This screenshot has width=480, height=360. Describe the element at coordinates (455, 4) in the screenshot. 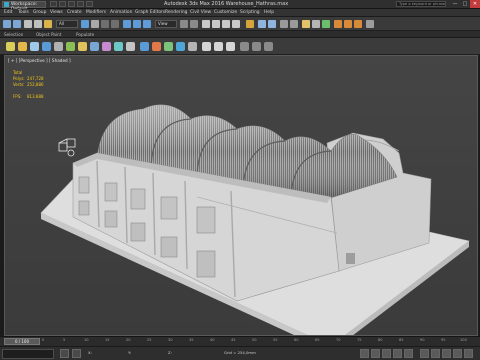

I see `minimize-button: —` at that location.